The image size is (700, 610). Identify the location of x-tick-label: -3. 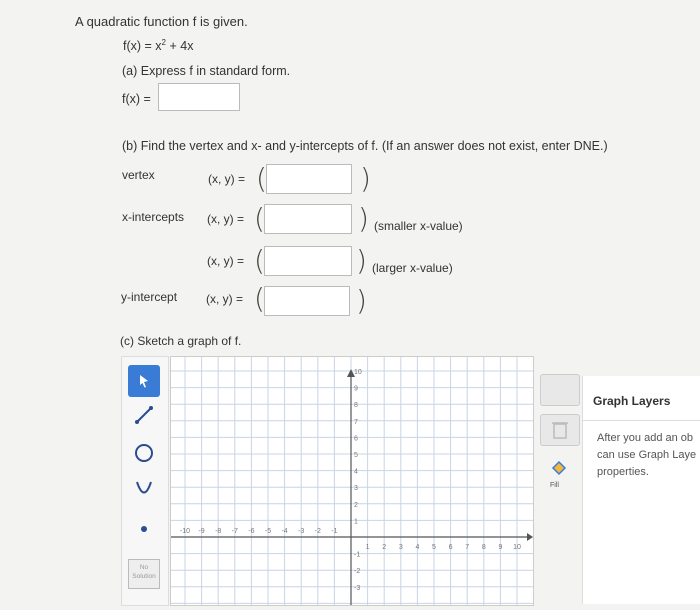
(301, 531).